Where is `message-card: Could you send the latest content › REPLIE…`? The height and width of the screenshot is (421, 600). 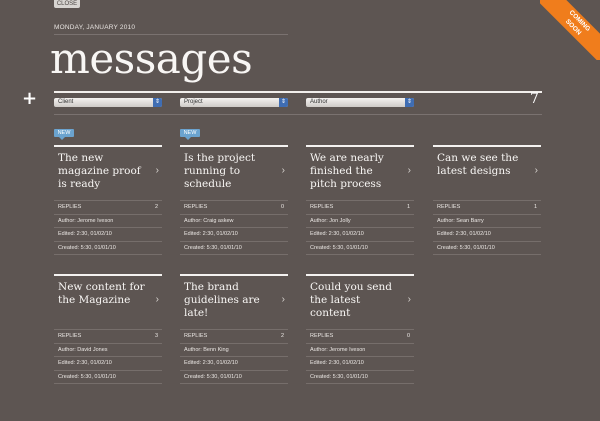
message-card: Could you send the latest content › REPLIE… is located at coordinates (360, 329).